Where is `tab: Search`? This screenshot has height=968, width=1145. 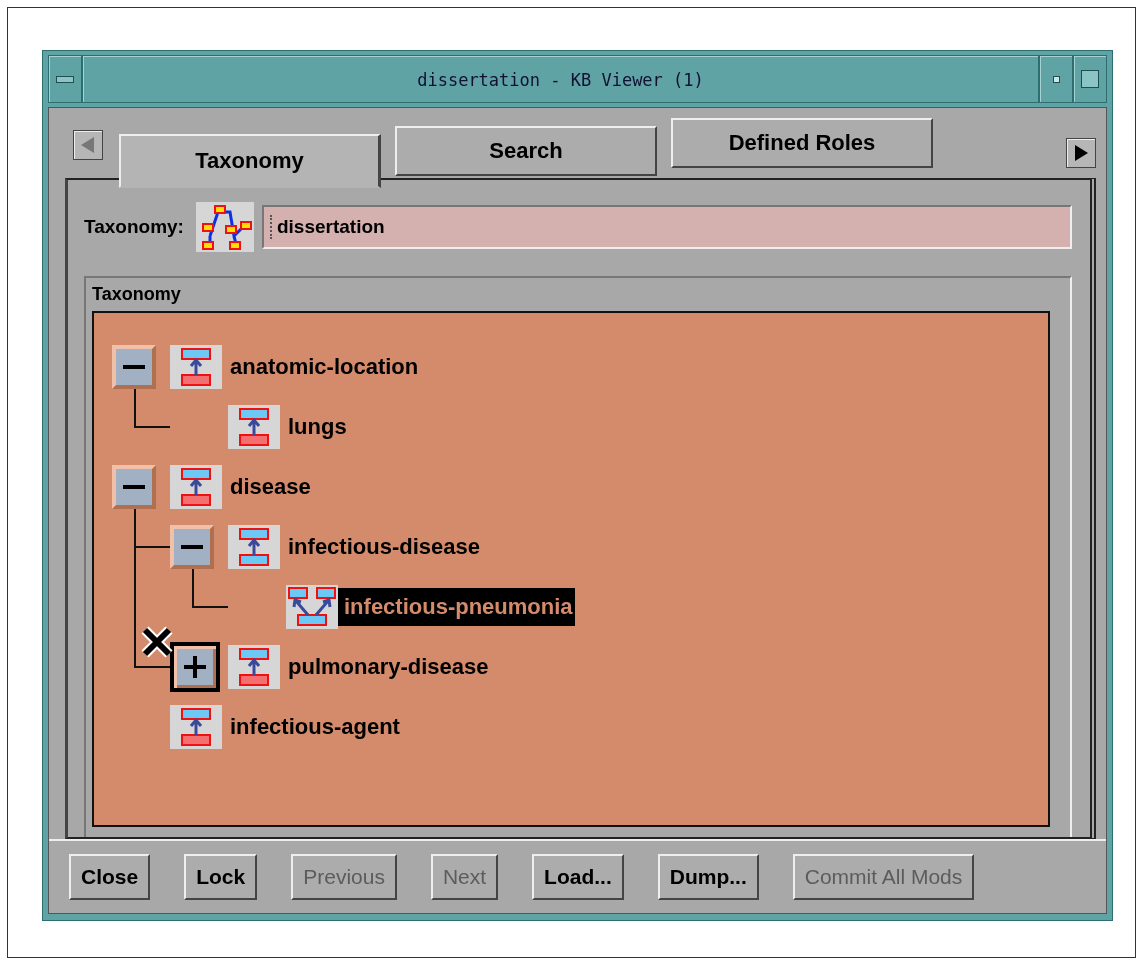 tab: Search is located at coordinates (526, 151).